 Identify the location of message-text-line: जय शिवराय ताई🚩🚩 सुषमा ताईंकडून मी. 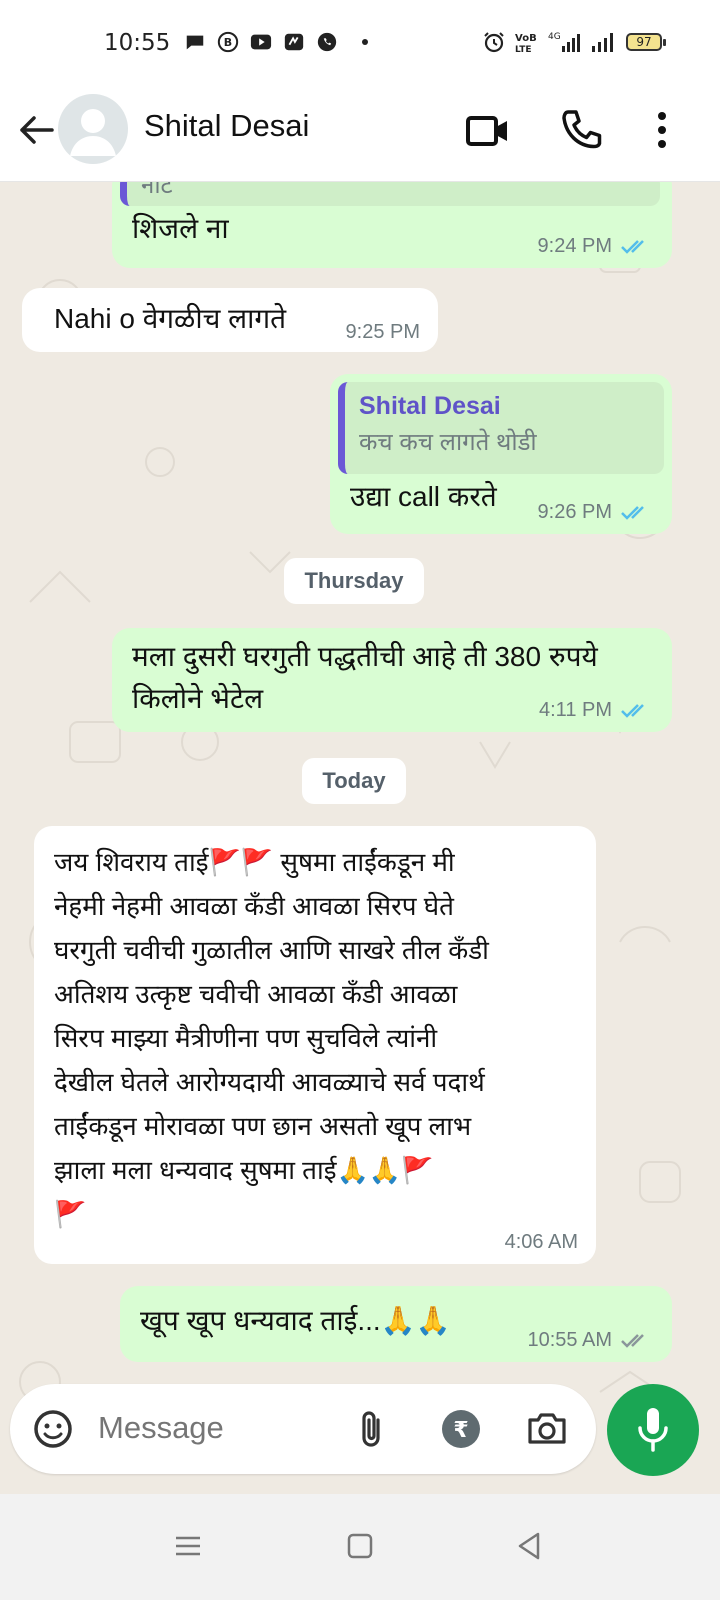
(254, 862).